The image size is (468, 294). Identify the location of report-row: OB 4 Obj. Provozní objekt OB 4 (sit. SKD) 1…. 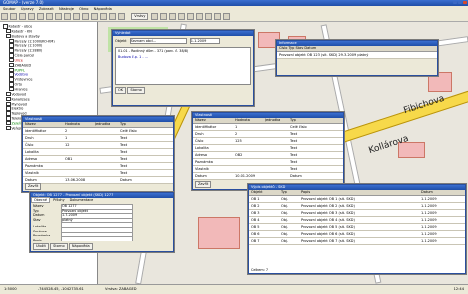
(357, 220).